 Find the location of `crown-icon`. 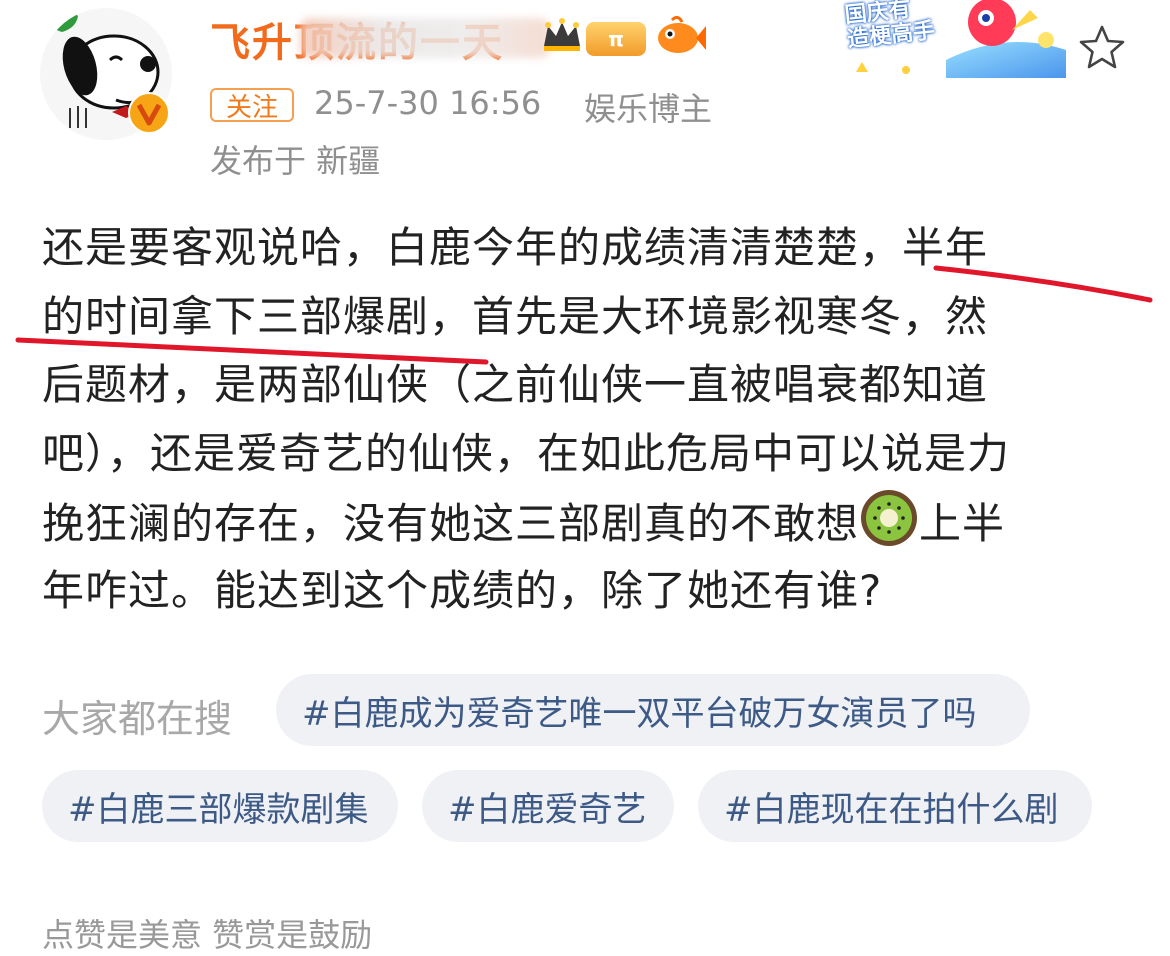

crown-icon is located at coordinates (562, 36).